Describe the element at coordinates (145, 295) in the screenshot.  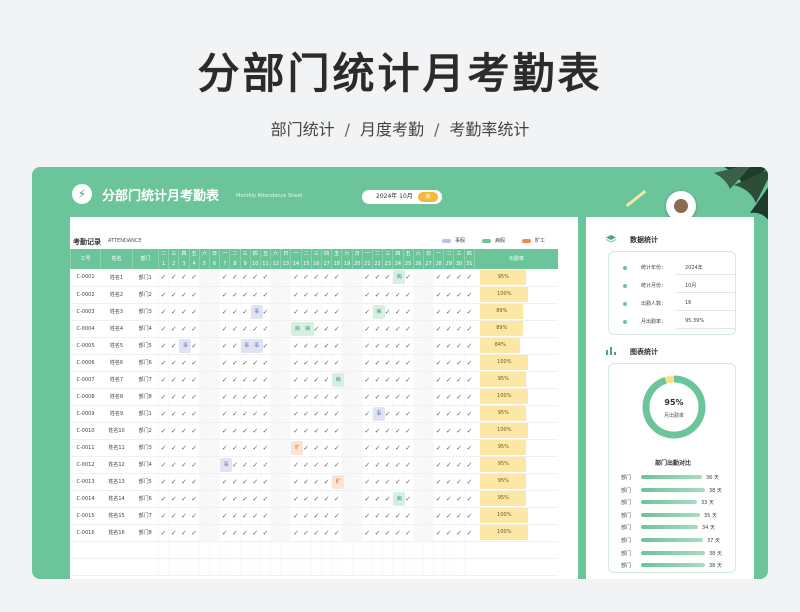
I see `cell-dept: 部门2` at that location.